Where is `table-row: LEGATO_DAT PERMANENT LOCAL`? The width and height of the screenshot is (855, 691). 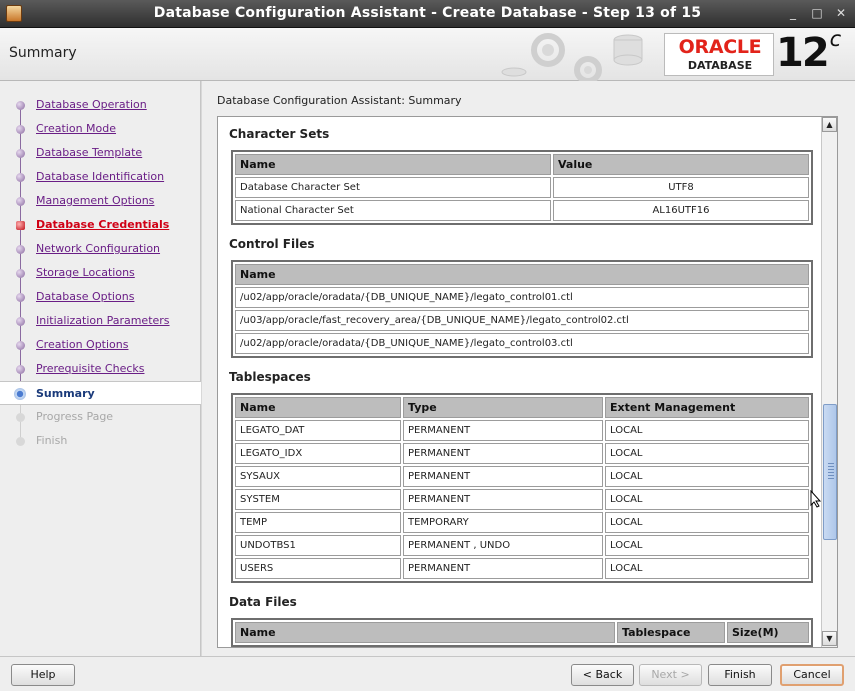 table-row: LEGATO_DAT PERMANENT LOCAL is located at coordinates (522, 430).